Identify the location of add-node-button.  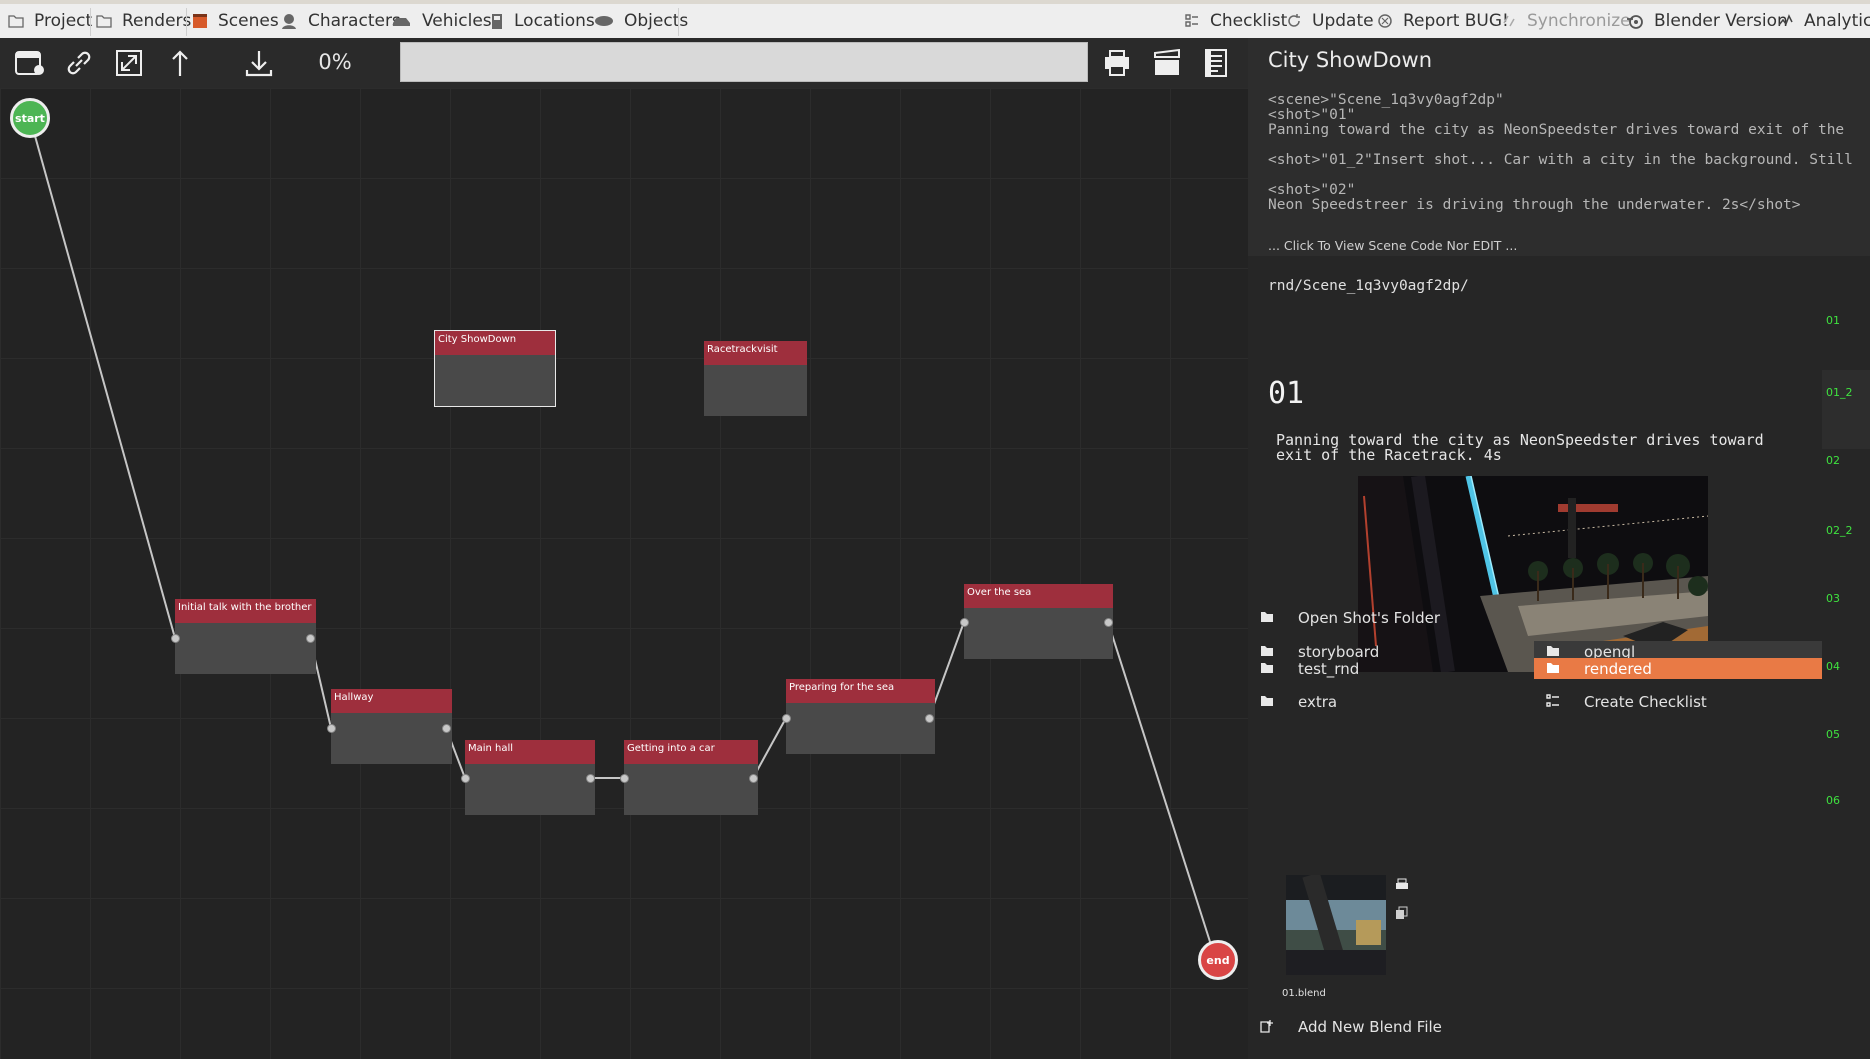
(29, 63).